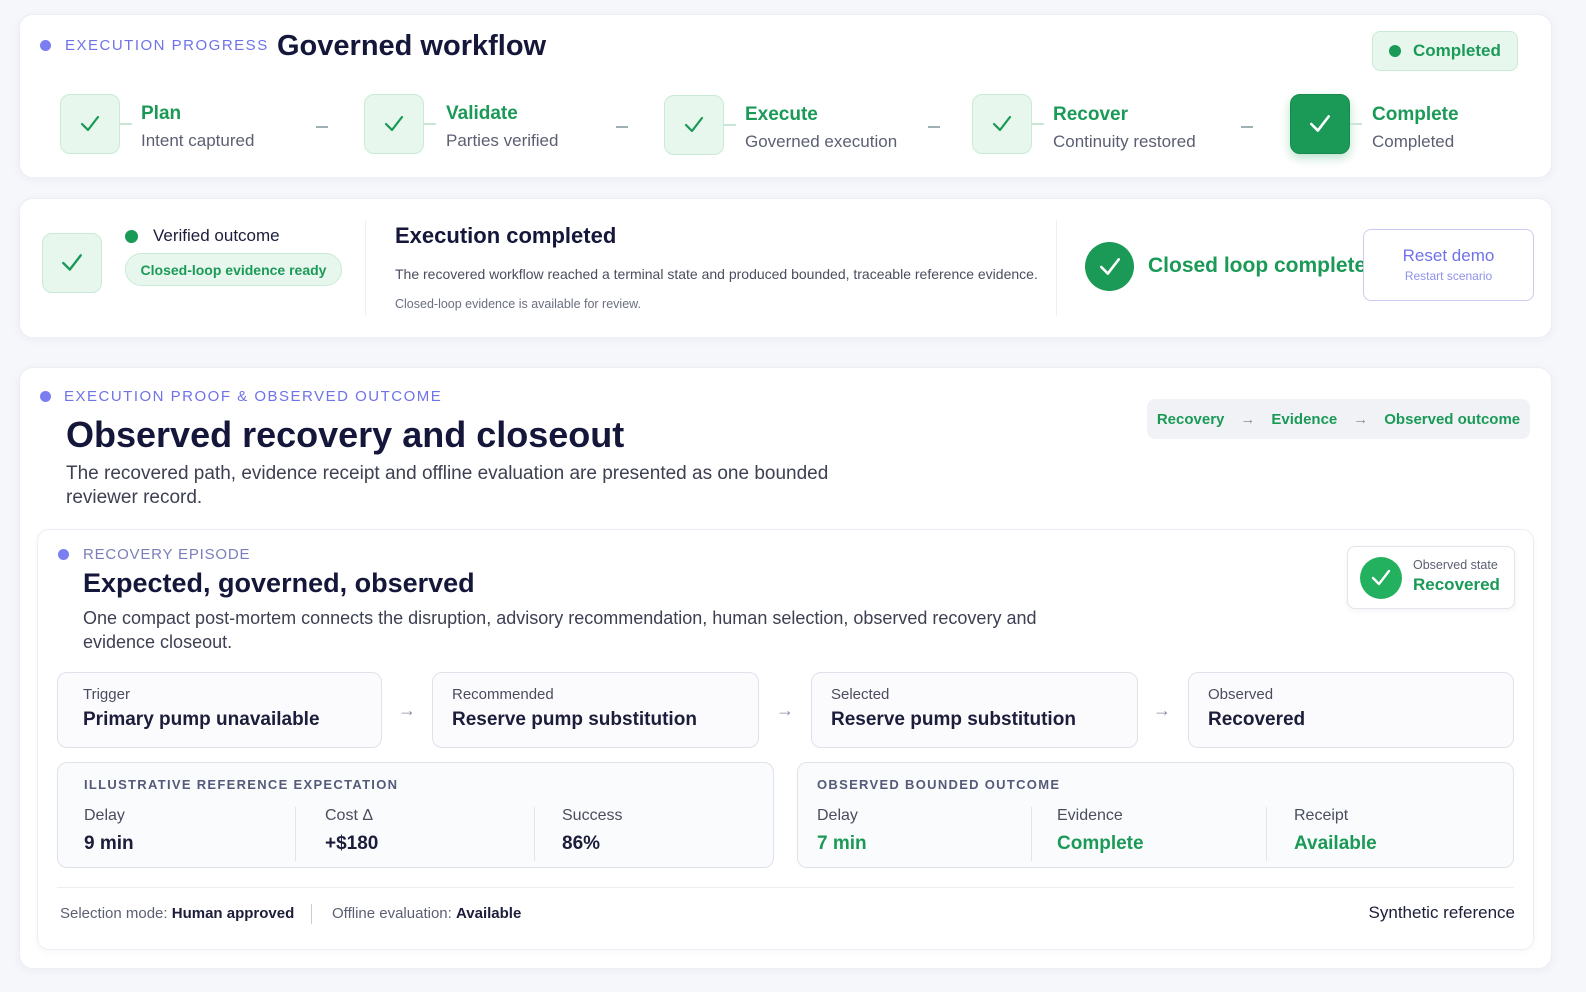  I want to click on observed-delay: Delay 7 min, so click(842, 831).